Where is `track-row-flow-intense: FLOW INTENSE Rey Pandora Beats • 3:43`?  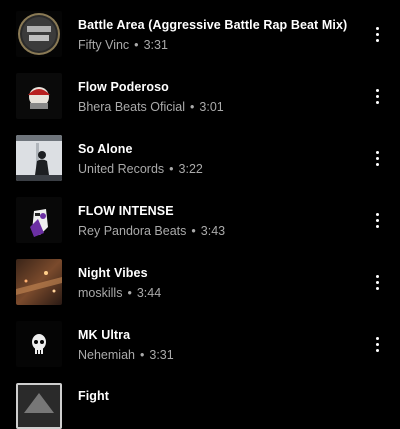 track-row-flow-intense: FLOW INTENSE Rey Pandora Beats • 3:43 is located at coordinates (200, 220).